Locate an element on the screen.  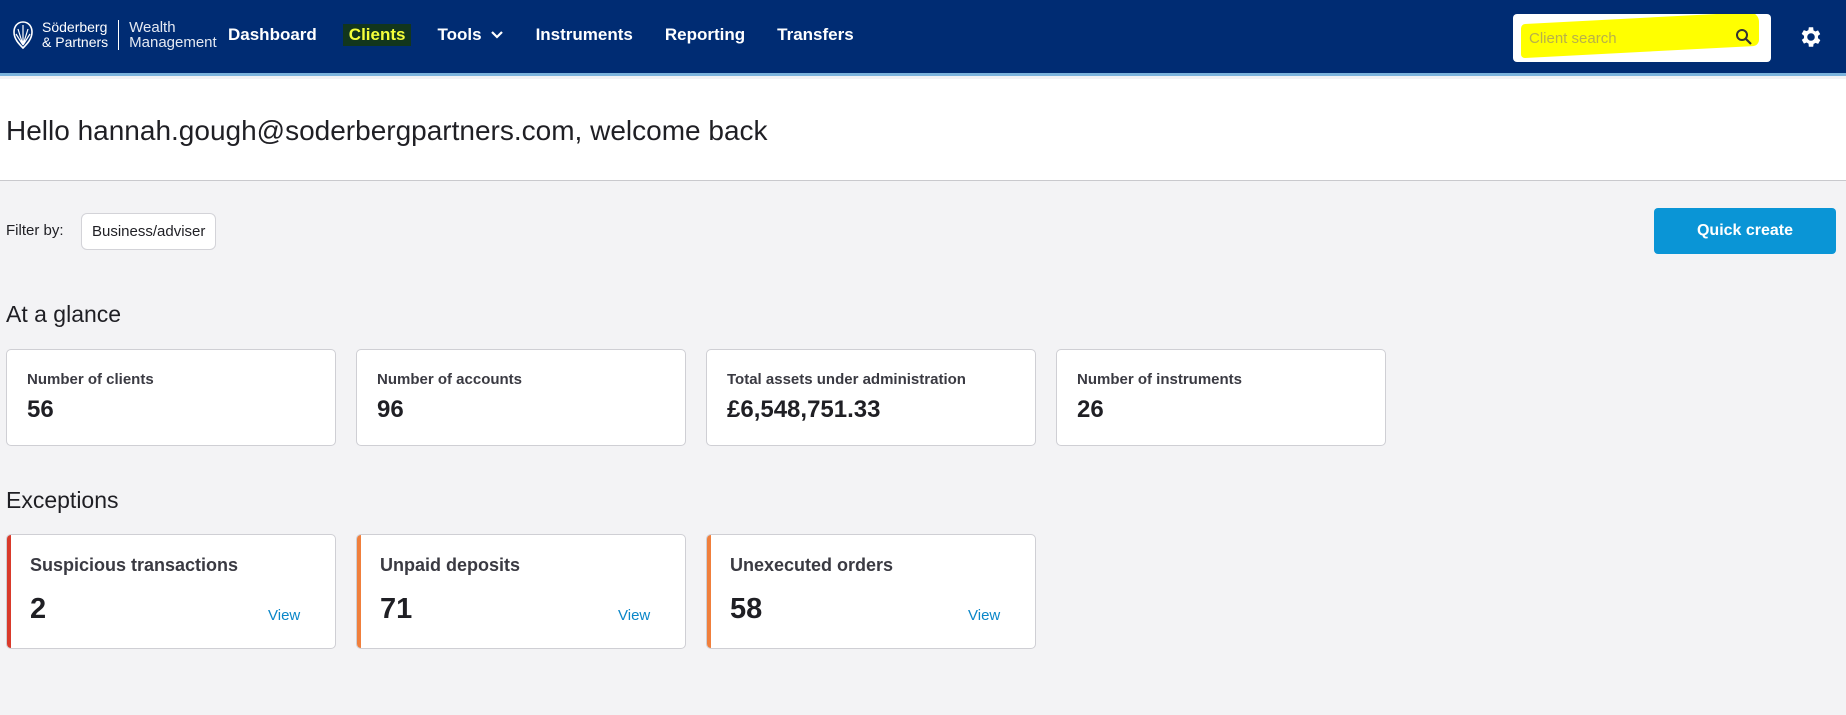
exception-card-label: Suspicious transactions is located at coordinates (134, 565).